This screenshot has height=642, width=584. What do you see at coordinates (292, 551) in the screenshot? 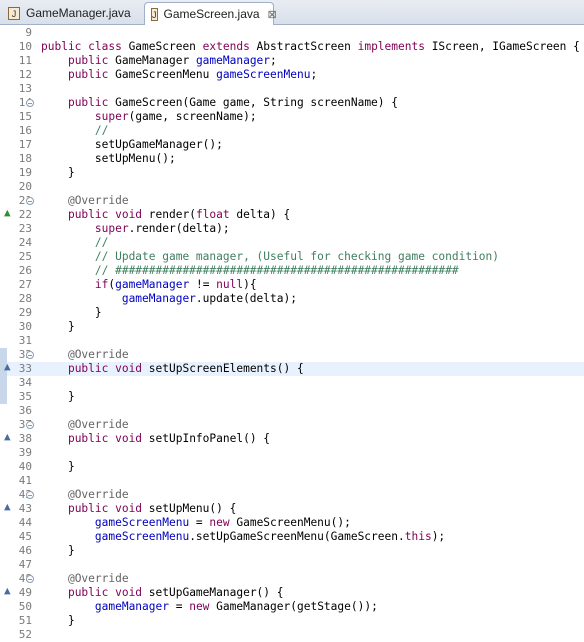
I see `code-line: 46 }` at bounding box center [292, 551].